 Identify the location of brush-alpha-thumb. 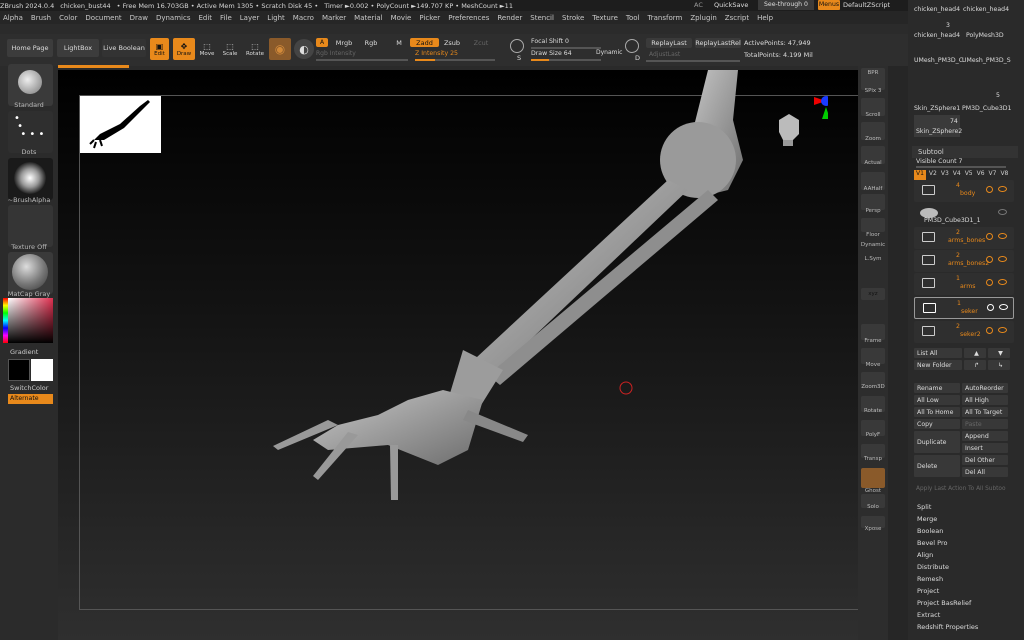
(30, 179).